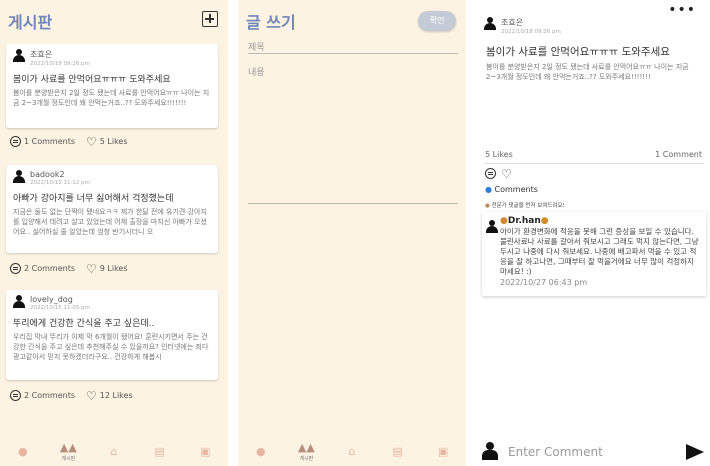 This screenshot has height=466, width=710. Describe the element at coordinates (84, 324) in the screenshot. I see `post-title: 뚜리에게 건강한 간식을 주고 싶은데..` at that location.